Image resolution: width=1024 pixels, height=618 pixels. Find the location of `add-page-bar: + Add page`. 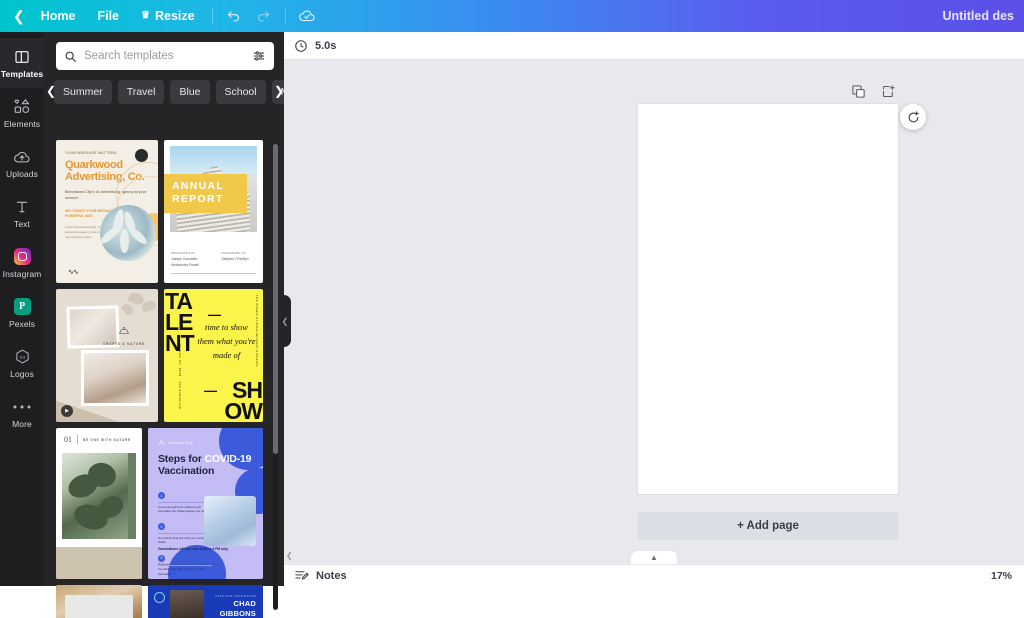

add-page-bar: + Add page is located at coordinates (768, 526).